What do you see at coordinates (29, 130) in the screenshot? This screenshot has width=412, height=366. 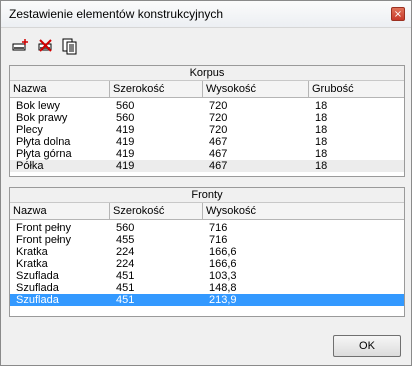 I see `cell-name: Plecy` at bounding box center [29, 130].